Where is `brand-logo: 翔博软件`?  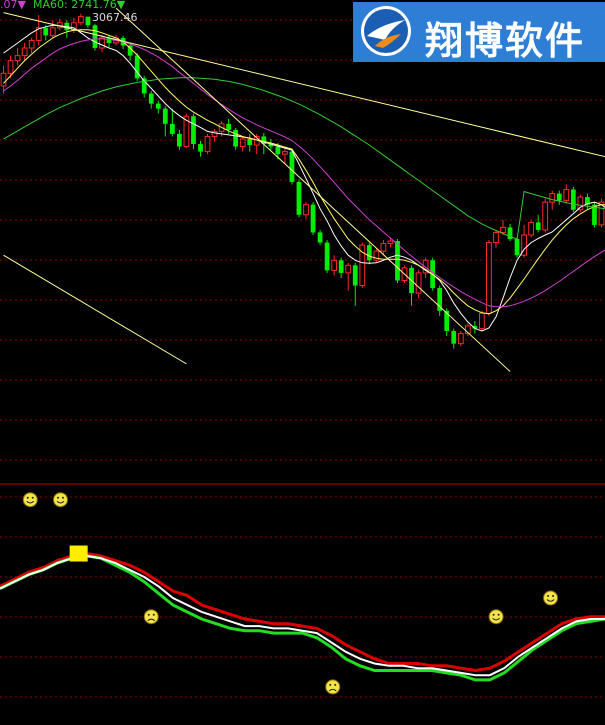
brand-logo: 翔博软件 is located at coordinates (479, 32).